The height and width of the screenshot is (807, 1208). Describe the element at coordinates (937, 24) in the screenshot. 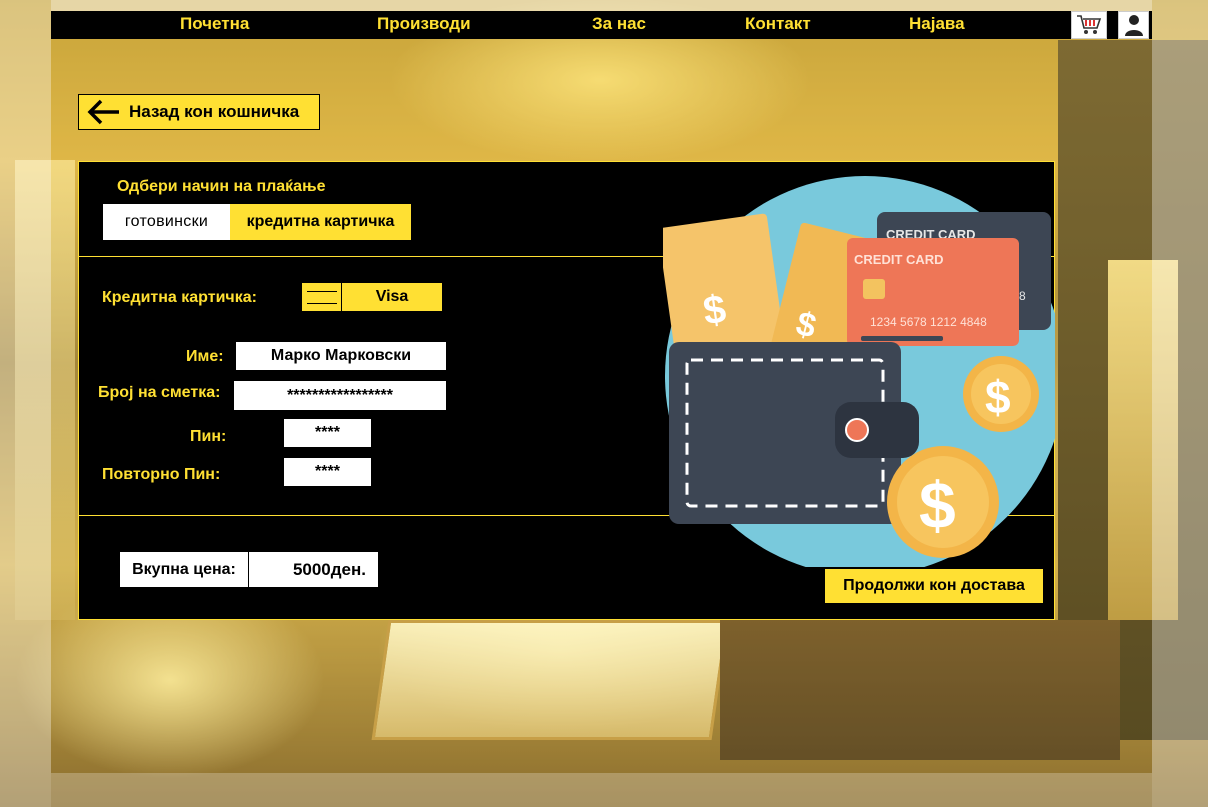

I see `nav-link-login: Најава` at that location.